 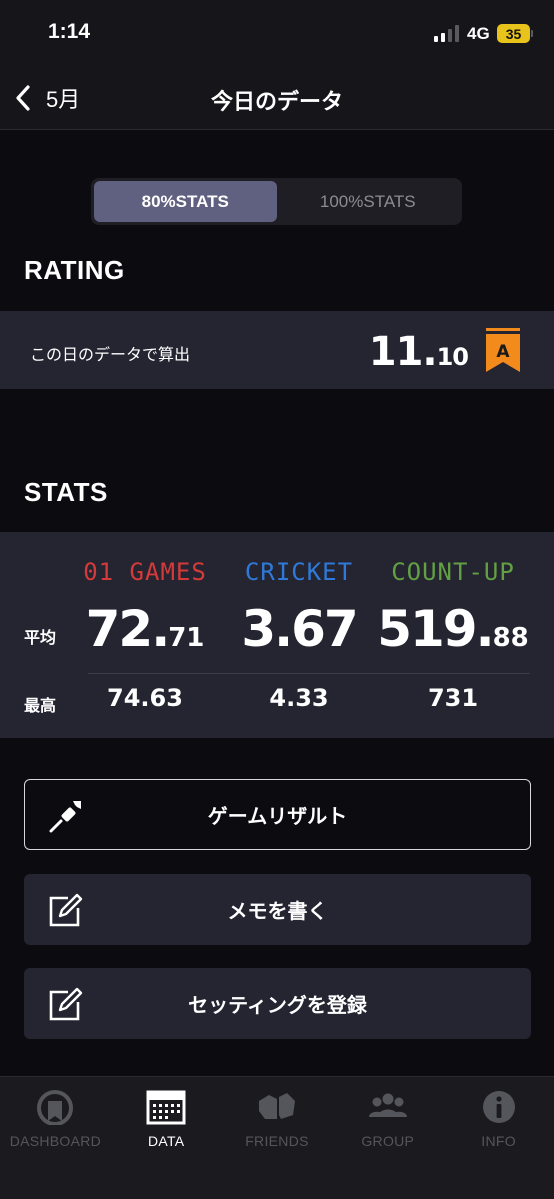 I want to click on back-button: 5月, so click(x=47, y=98).